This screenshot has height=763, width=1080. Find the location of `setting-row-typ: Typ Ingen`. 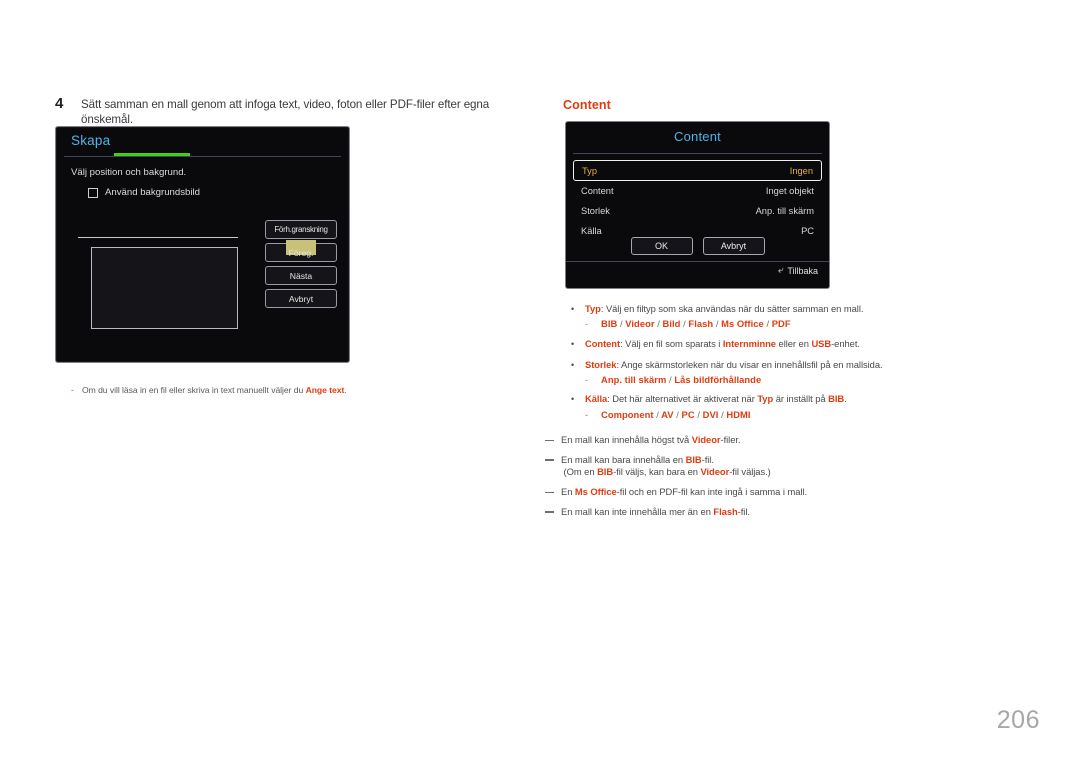

setting-row-typ: Typ Ingen is located at coordinates (697, 170).